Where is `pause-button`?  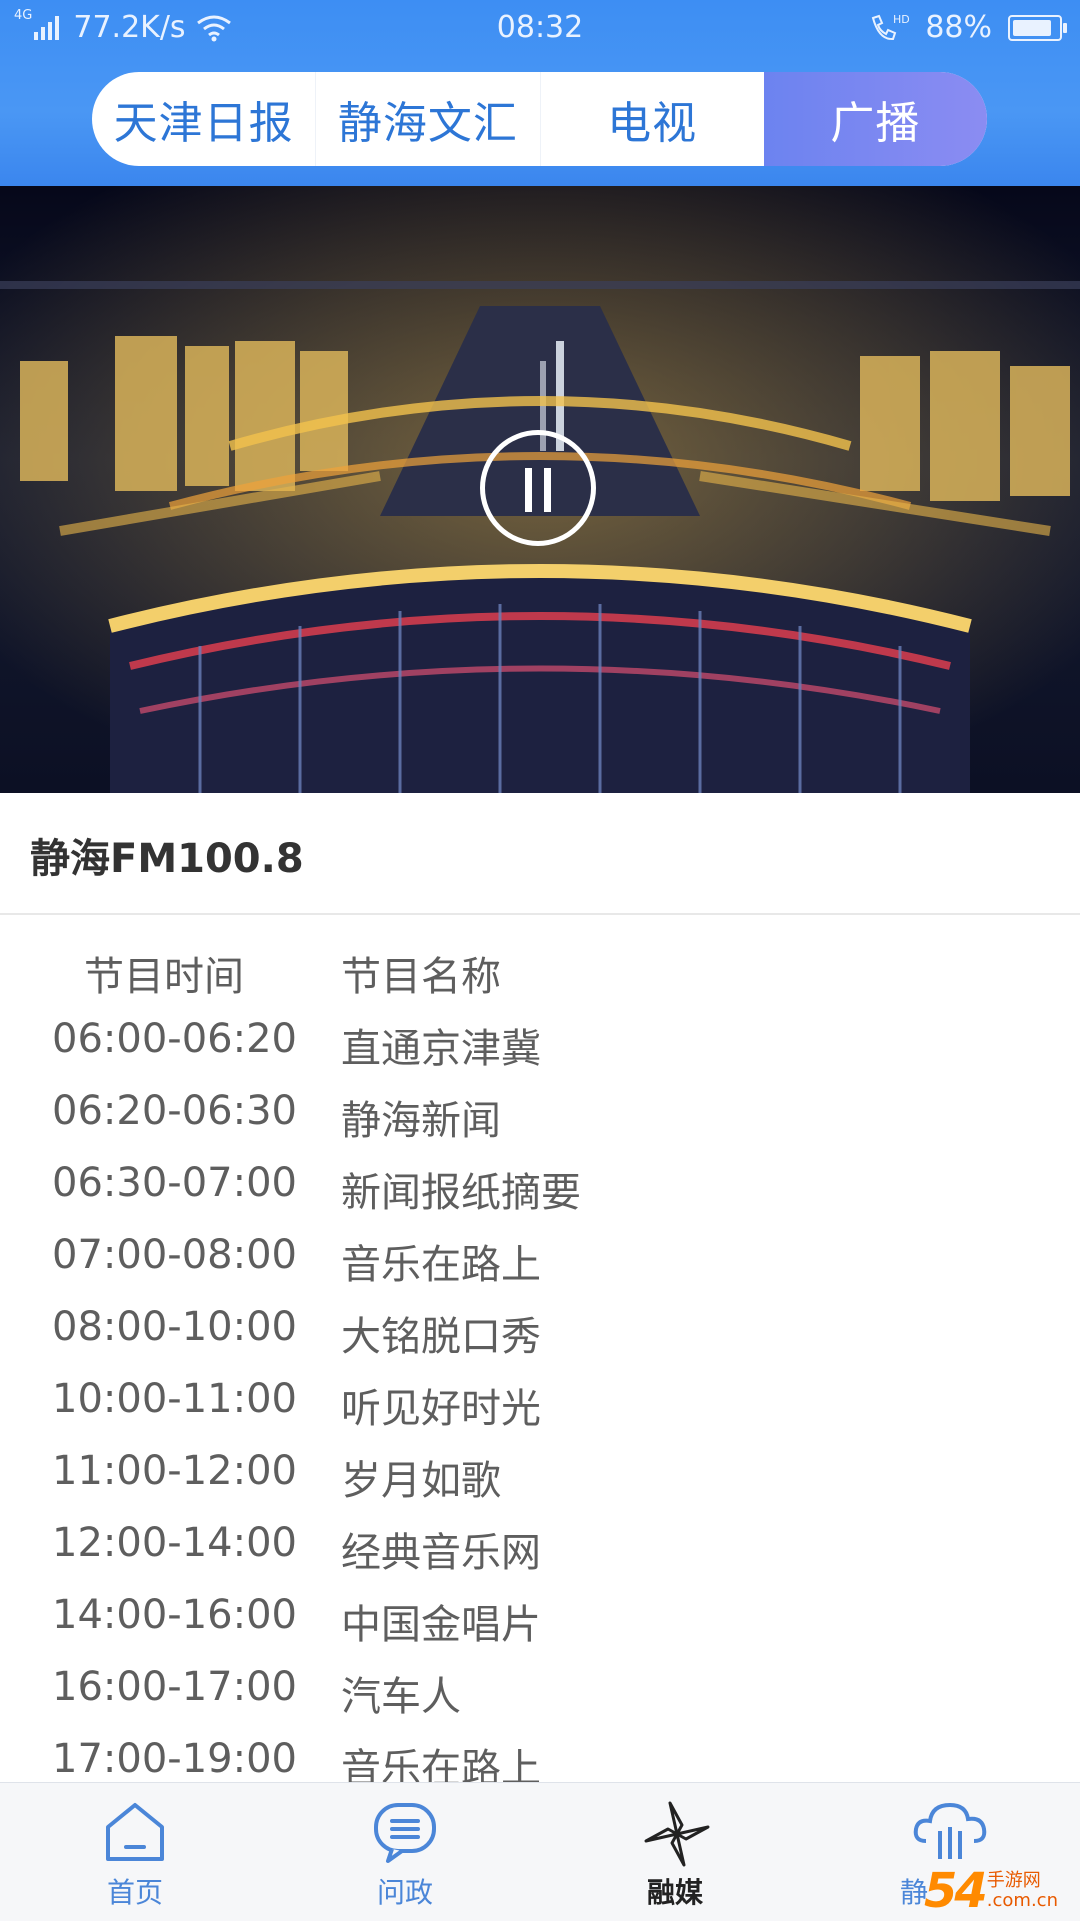
pause-button is located at coordinates (538, 488).